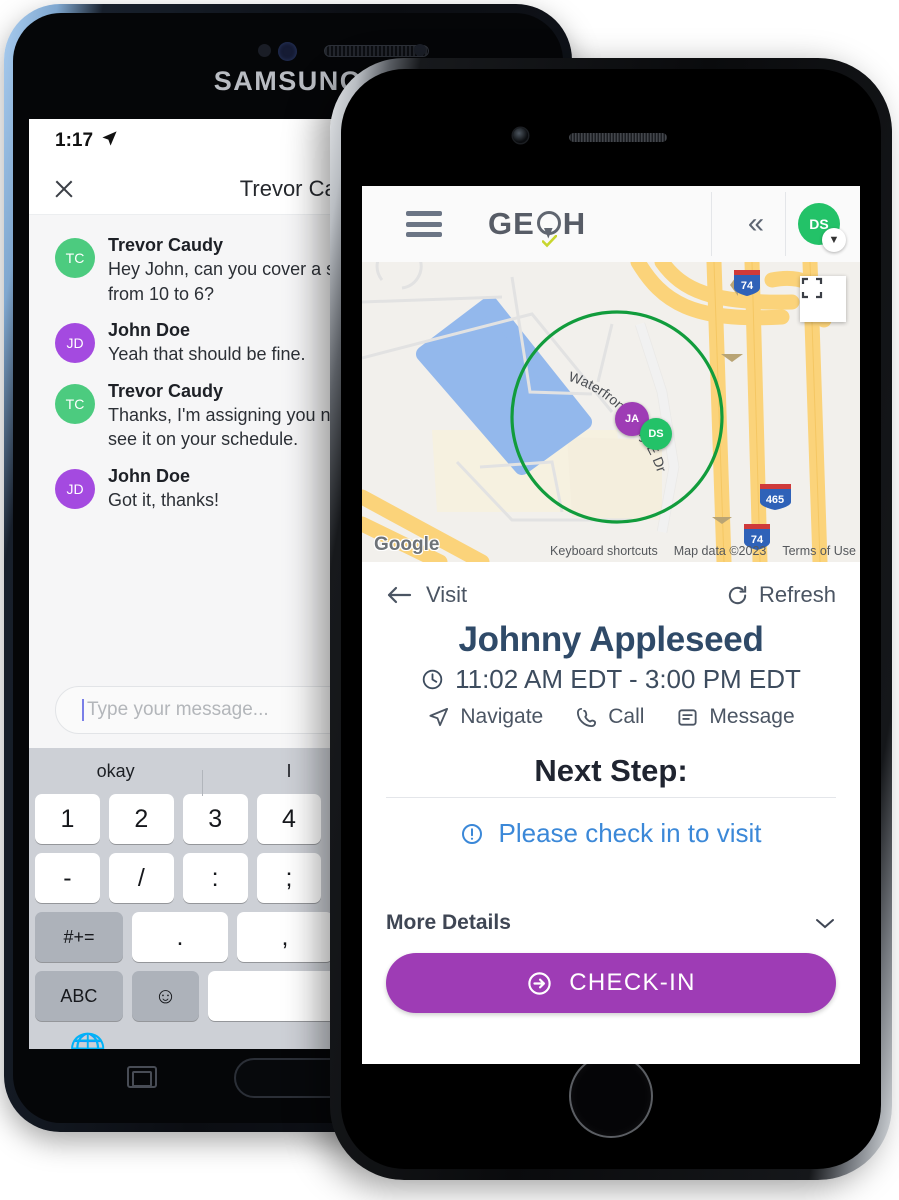 This screenshot has height=1200, width=899. What do you see at coordinates (611, 639) in the screenshot?
I see `client-name: Johnny Appleseed` at bounding box center [611, 639].